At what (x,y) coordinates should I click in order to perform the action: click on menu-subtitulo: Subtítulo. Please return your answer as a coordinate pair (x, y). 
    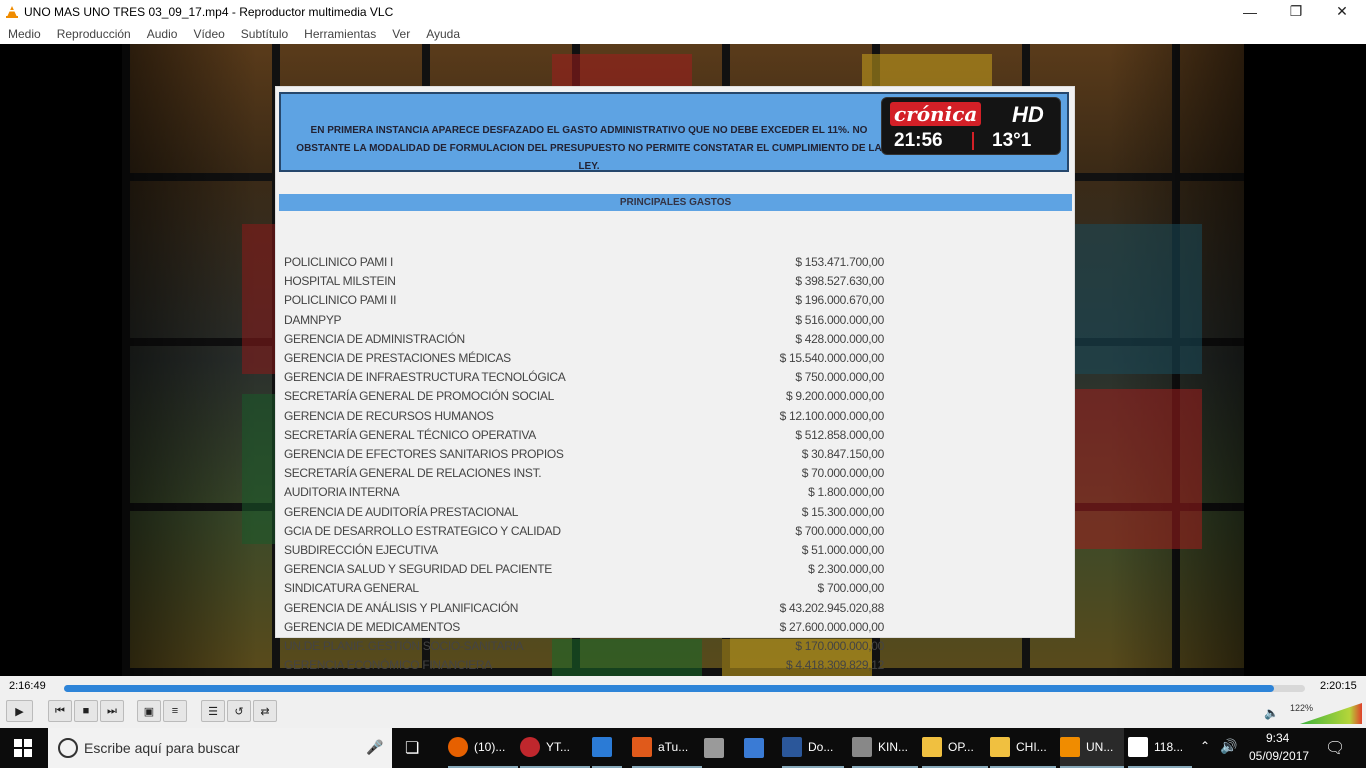
    Looking at the image, I should click on (264, 34).